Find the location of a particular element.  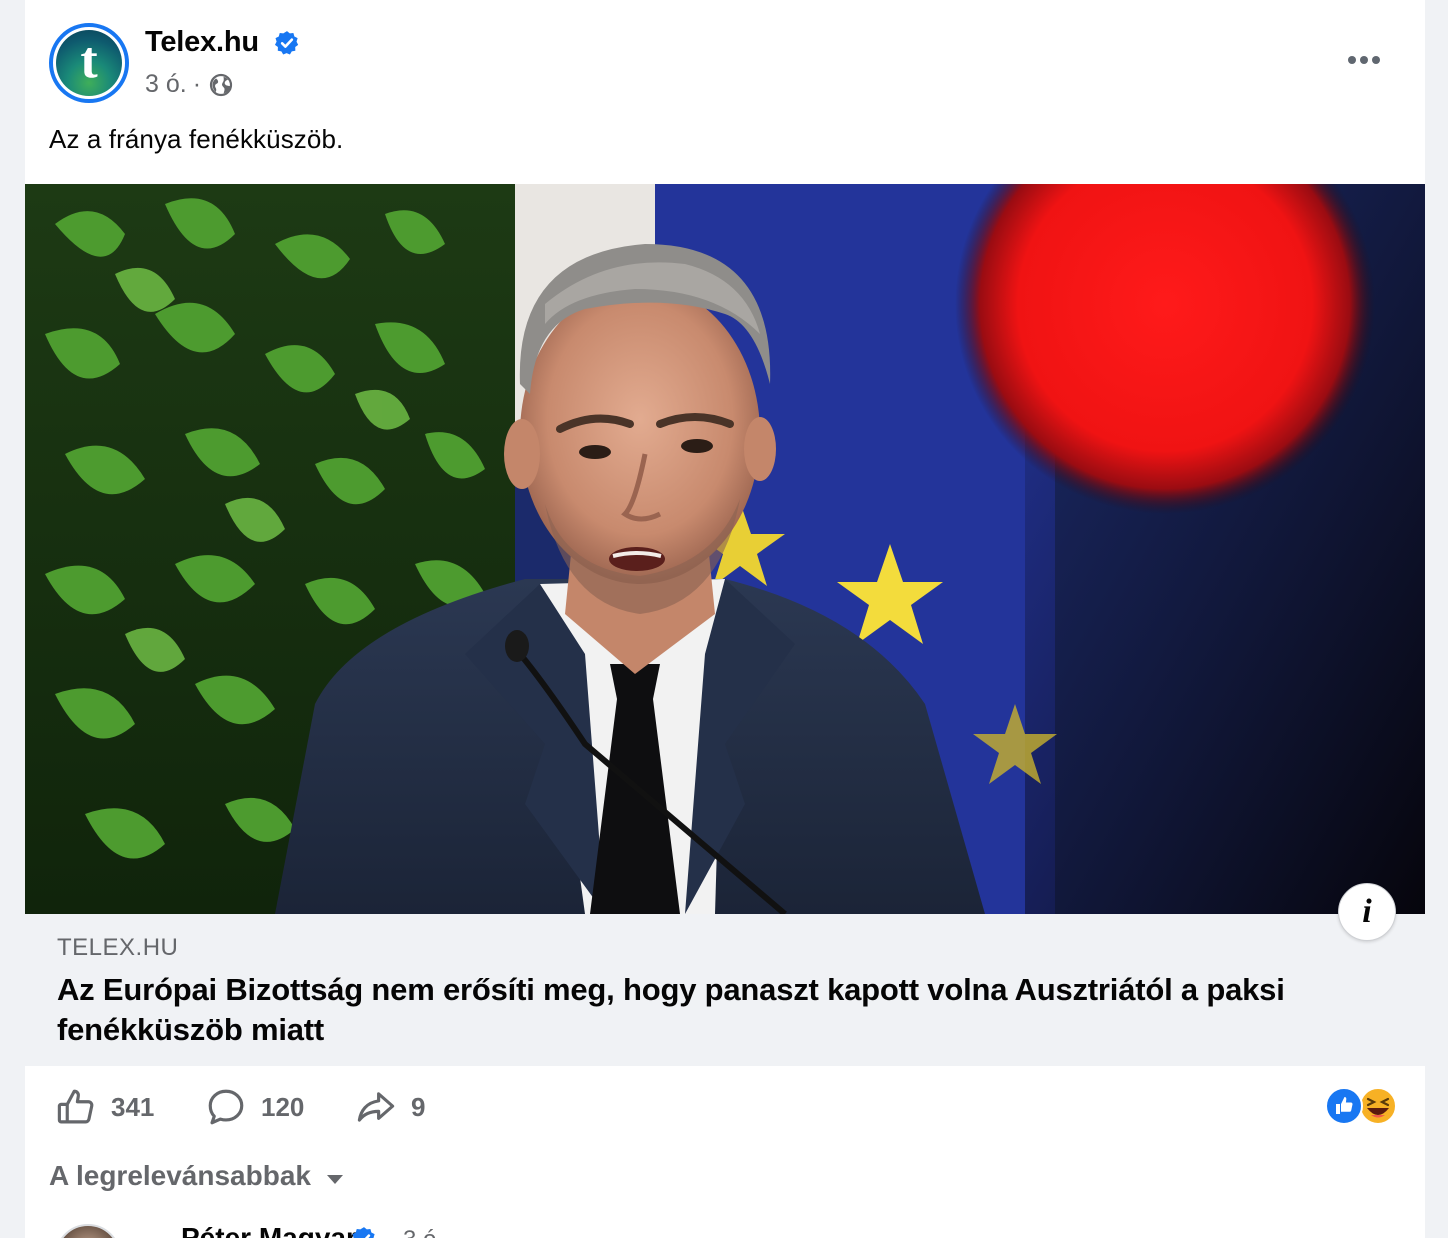

page-avatar: t is located at coordinates (89, 63).